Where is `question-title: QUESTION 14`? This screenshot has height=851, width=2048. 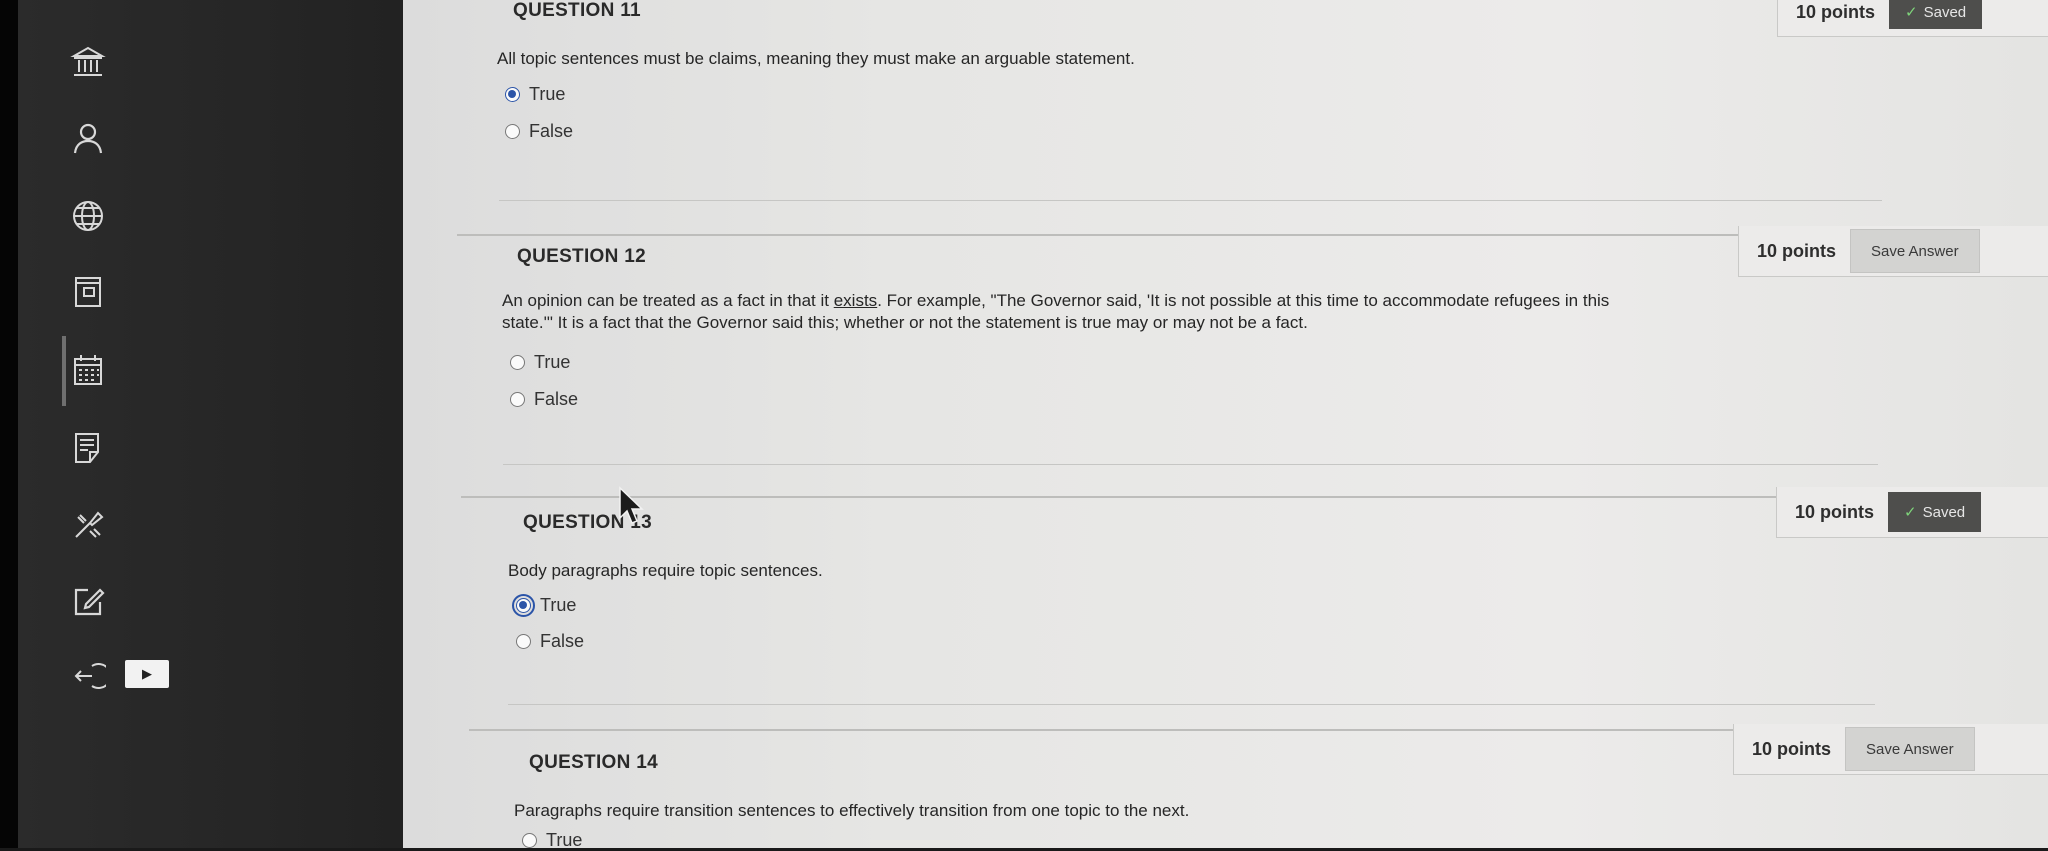
question-title: QUESTION 14 is located at coordinates (593, 762).